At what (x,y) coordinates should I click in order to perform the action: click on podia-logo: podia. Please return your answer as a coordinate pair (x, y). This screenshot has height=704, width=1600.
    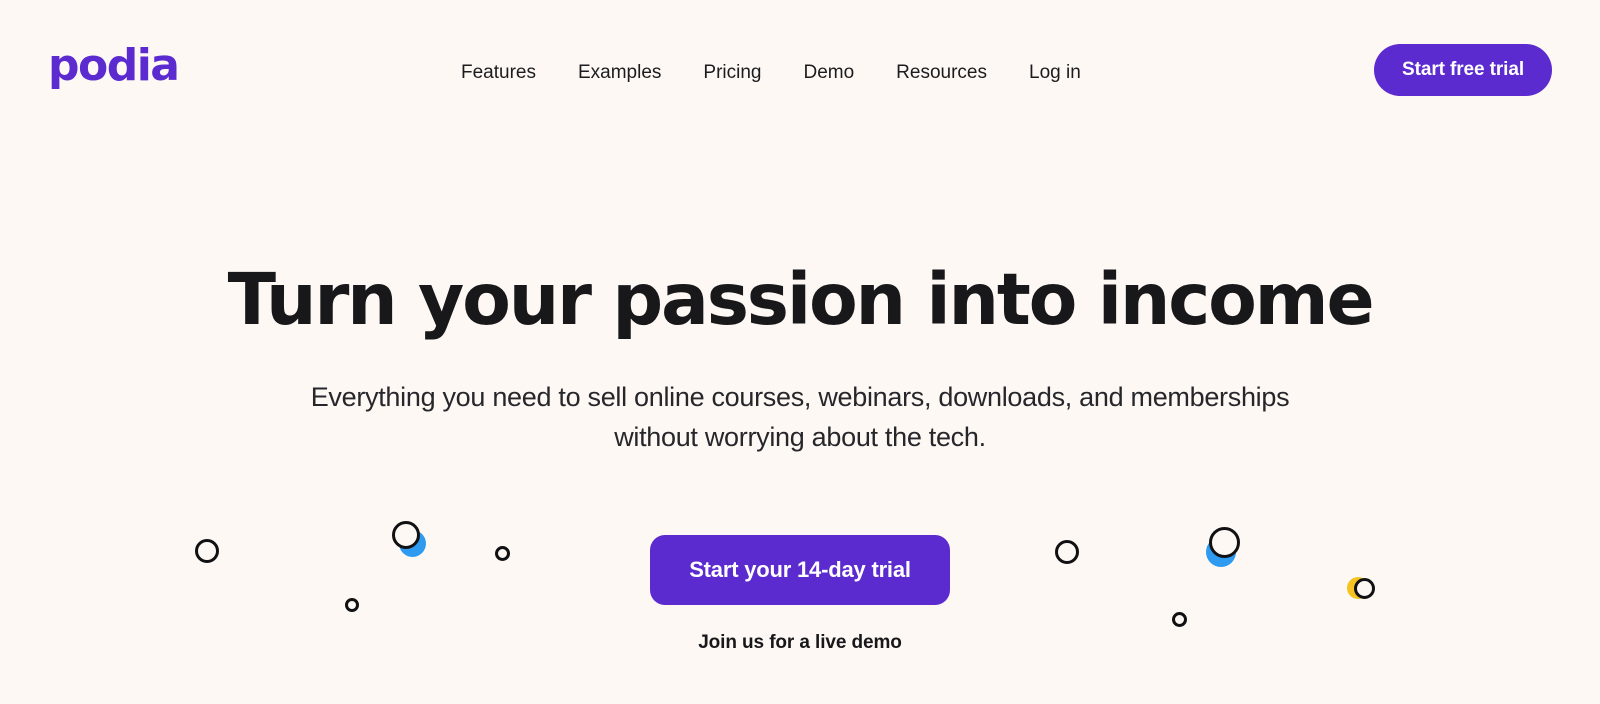
    Looking at the image, I should click on (114, 66).